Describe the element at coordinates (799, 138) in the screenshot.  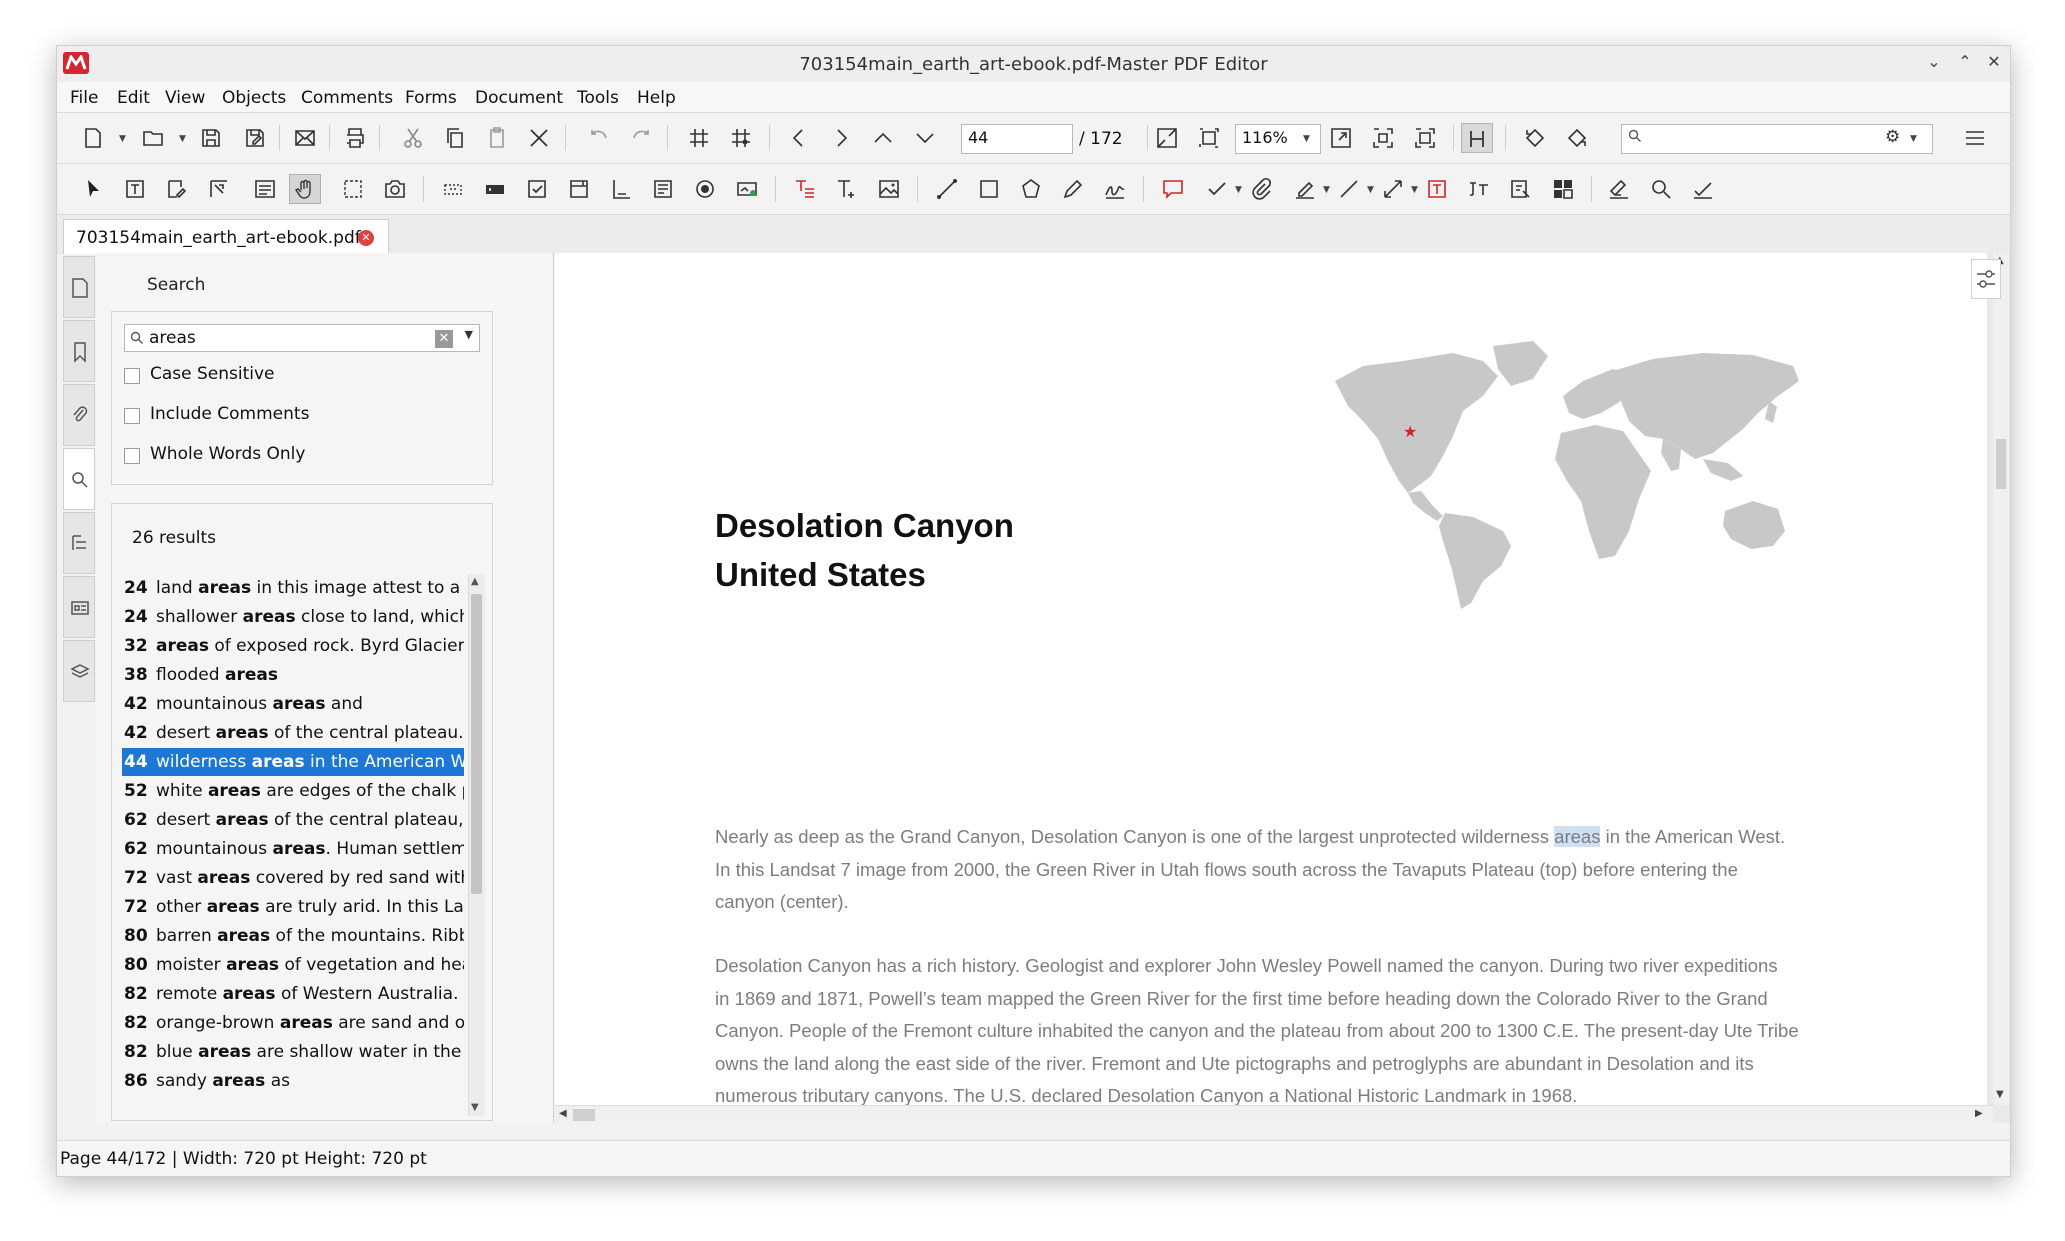
I see `previous-page-icon` at that location.